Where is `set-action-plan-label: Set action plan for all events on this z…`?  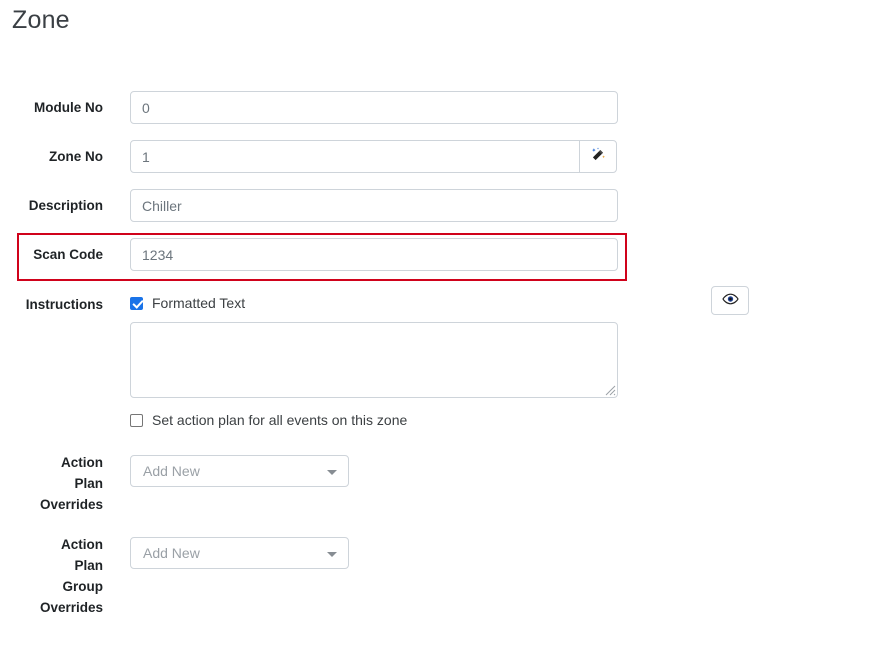 set-action-plan-label: Set action plan for all events on this z… is located at coordinates (280, 420).